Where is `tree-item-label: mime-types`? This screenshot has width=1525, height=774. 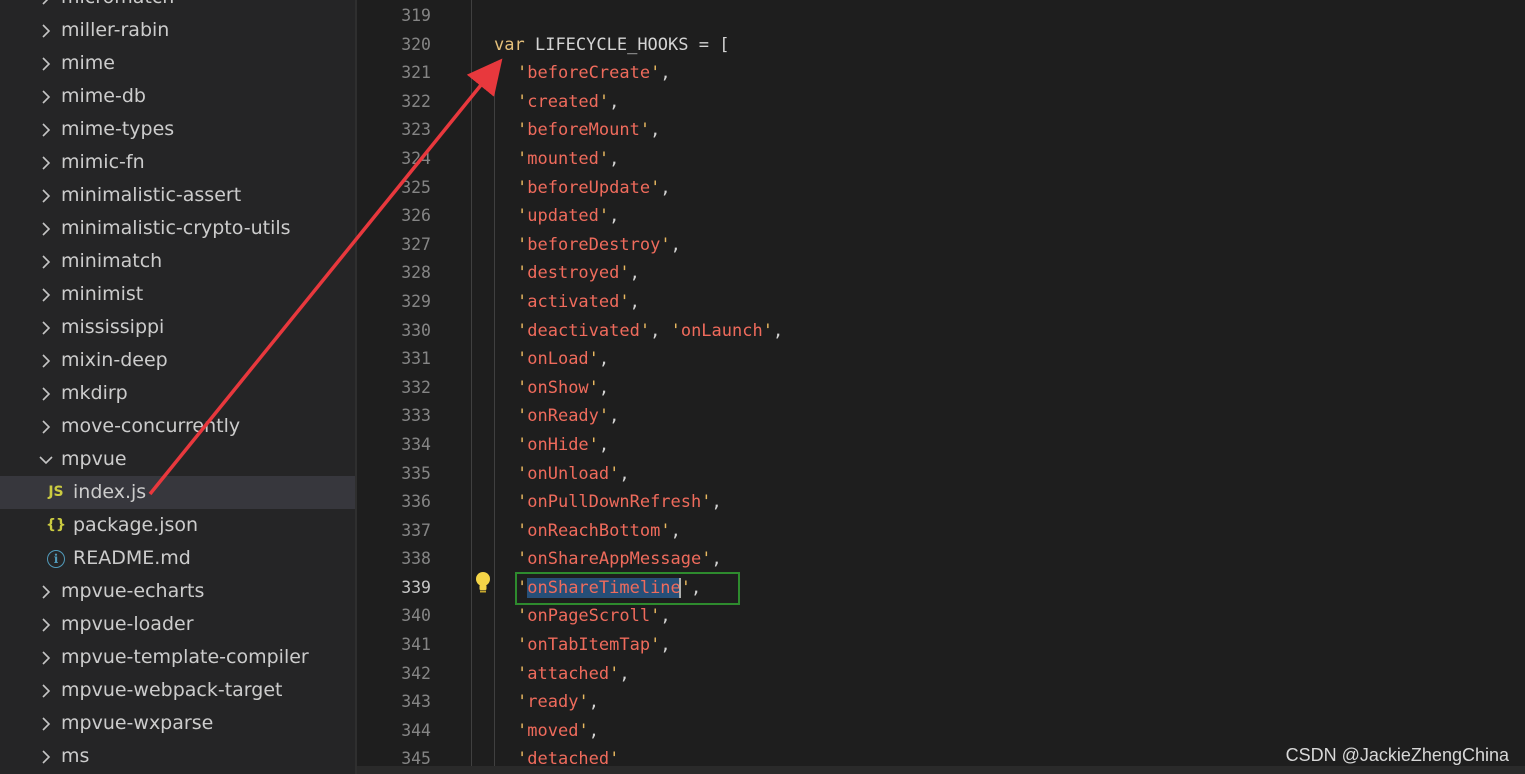
tree-item-label: mime-types is located at coordinates (118, 129).